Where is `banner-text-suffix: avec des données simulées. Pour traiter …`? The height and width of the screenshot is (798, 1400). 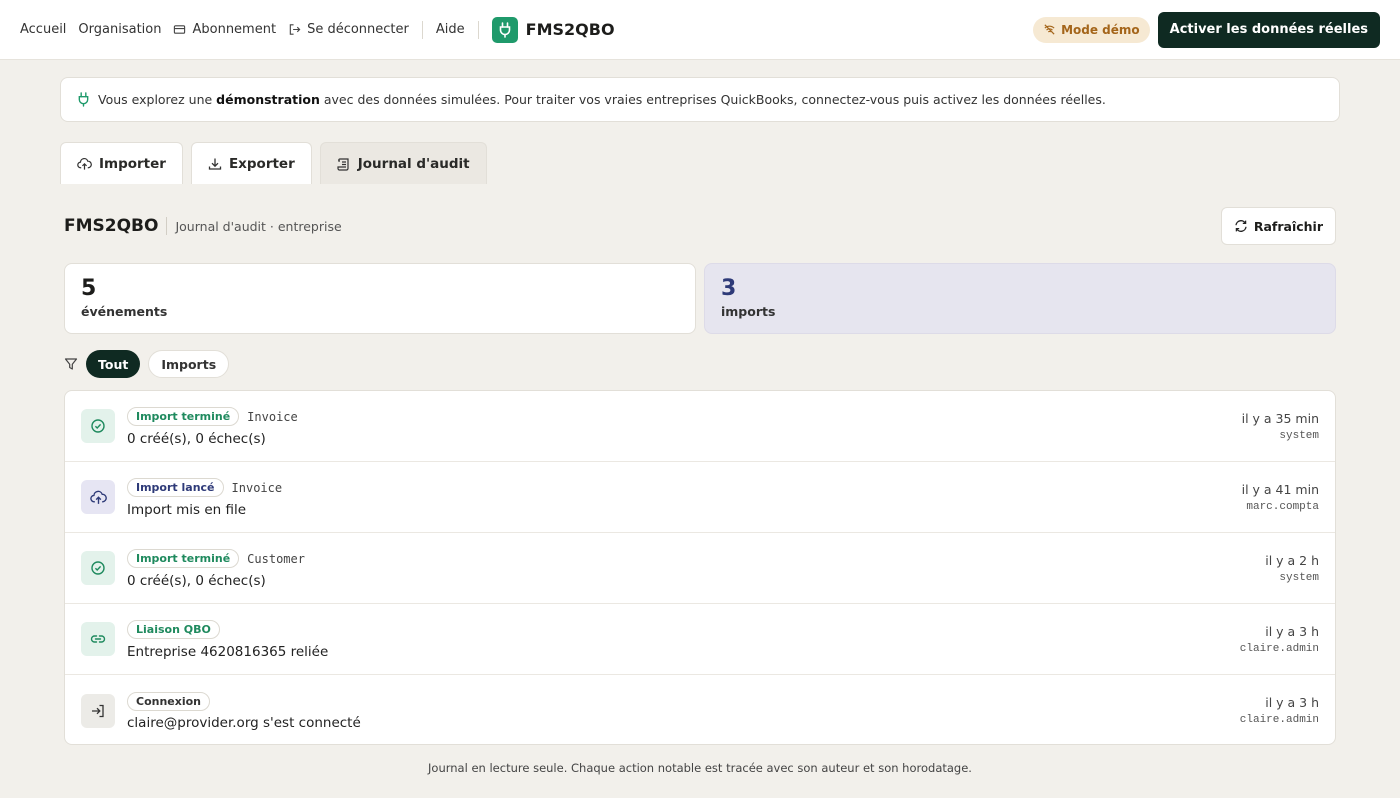 banner-text-suffix: avec des données simulées. Pour traiter … is located at coordinates (712, 99).